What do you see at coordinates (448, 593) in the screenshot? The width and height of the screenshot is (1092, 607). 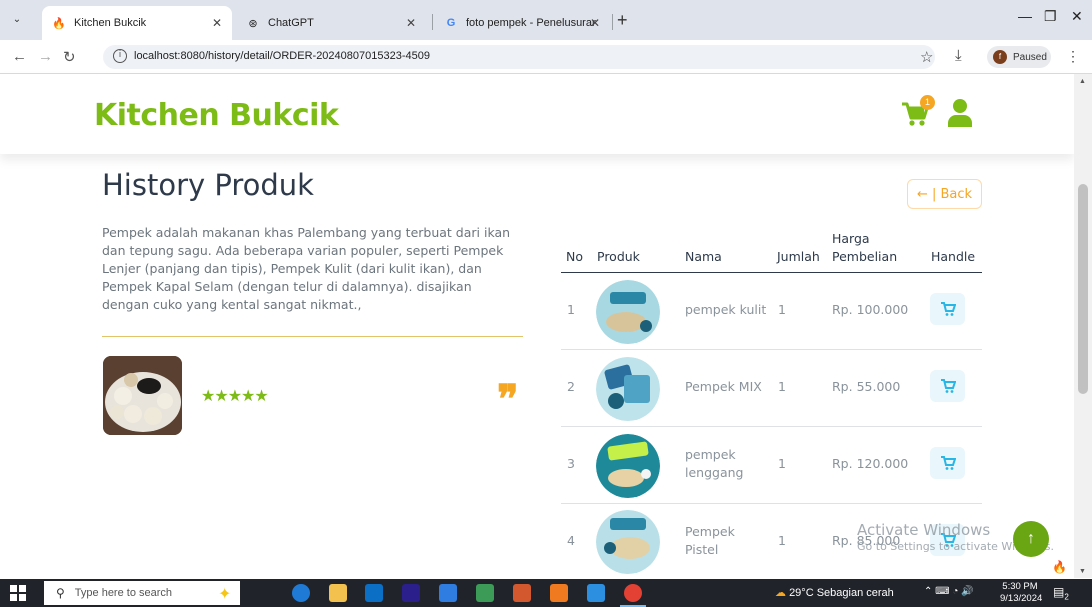 I see `calculator-icon` at bounding box center [448, 593].